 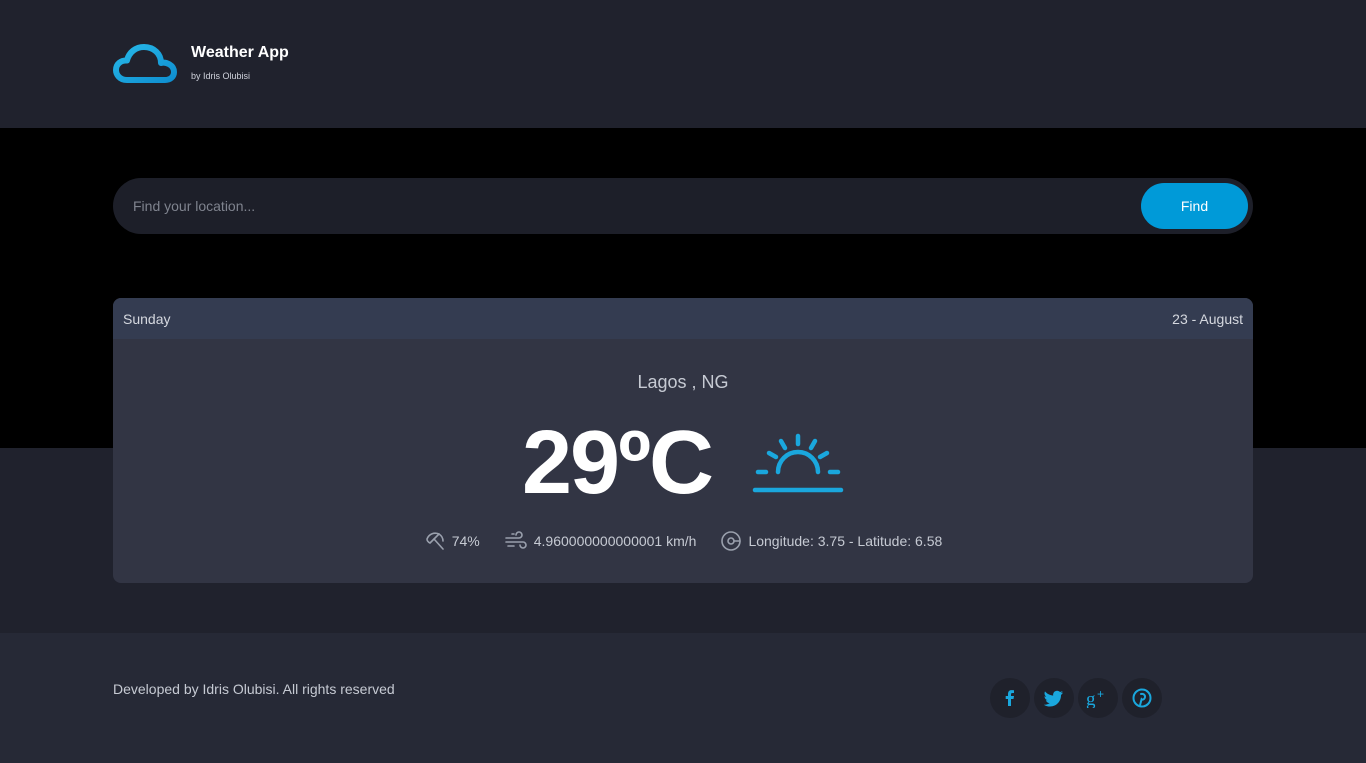 I want to click on location-name: Lagos , NG, so click(x=683, y=382).